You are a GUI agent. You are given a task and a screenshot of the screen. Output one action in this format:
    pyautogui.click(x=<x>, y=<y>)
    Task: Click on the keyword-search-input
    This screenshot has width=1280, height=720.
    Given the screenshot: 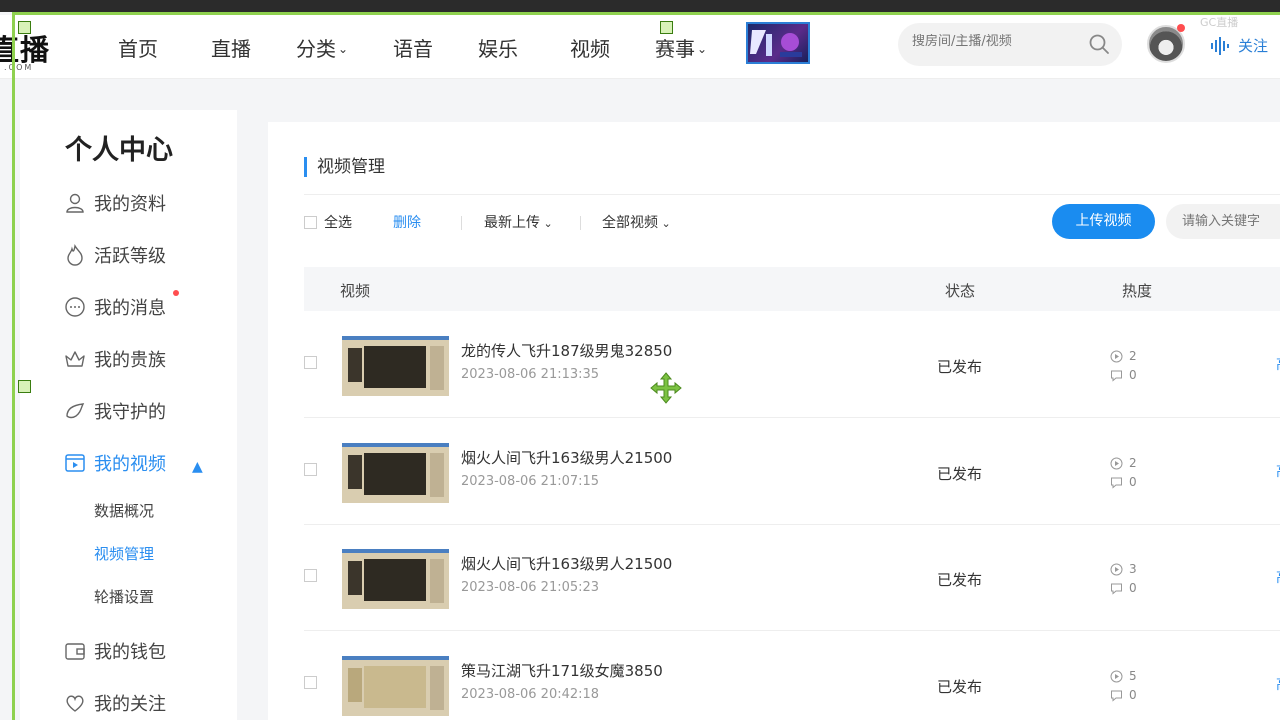 What is the action you would take?
    pyautogui.click(x=1223, y=221)
    